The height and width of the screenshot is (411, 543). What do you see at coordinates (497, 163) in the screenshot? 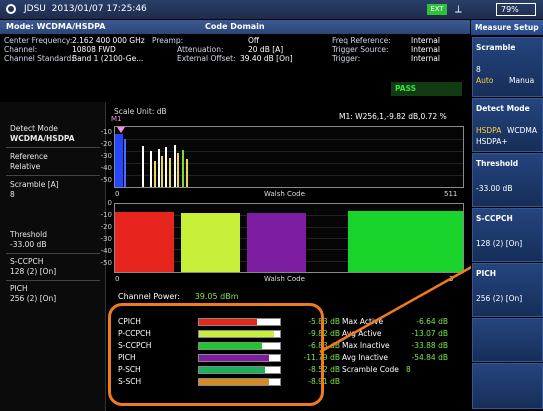
I see `threshold-title: Threshold` at bounding box center [497, 163].